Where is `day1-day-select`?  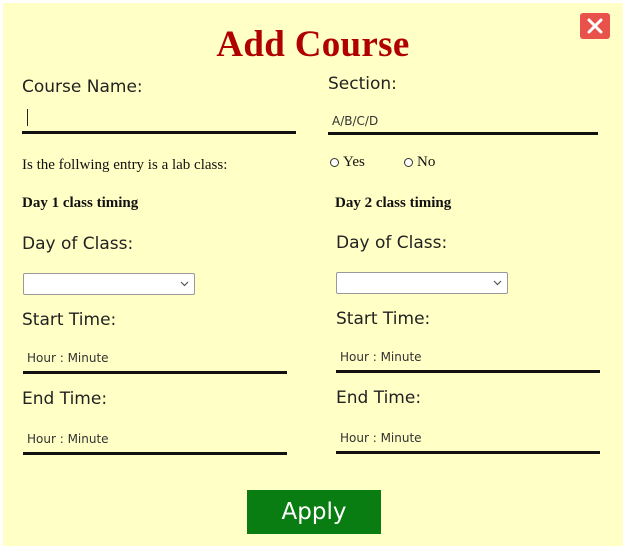 day1-day-select is located at coordinates (109, 284).